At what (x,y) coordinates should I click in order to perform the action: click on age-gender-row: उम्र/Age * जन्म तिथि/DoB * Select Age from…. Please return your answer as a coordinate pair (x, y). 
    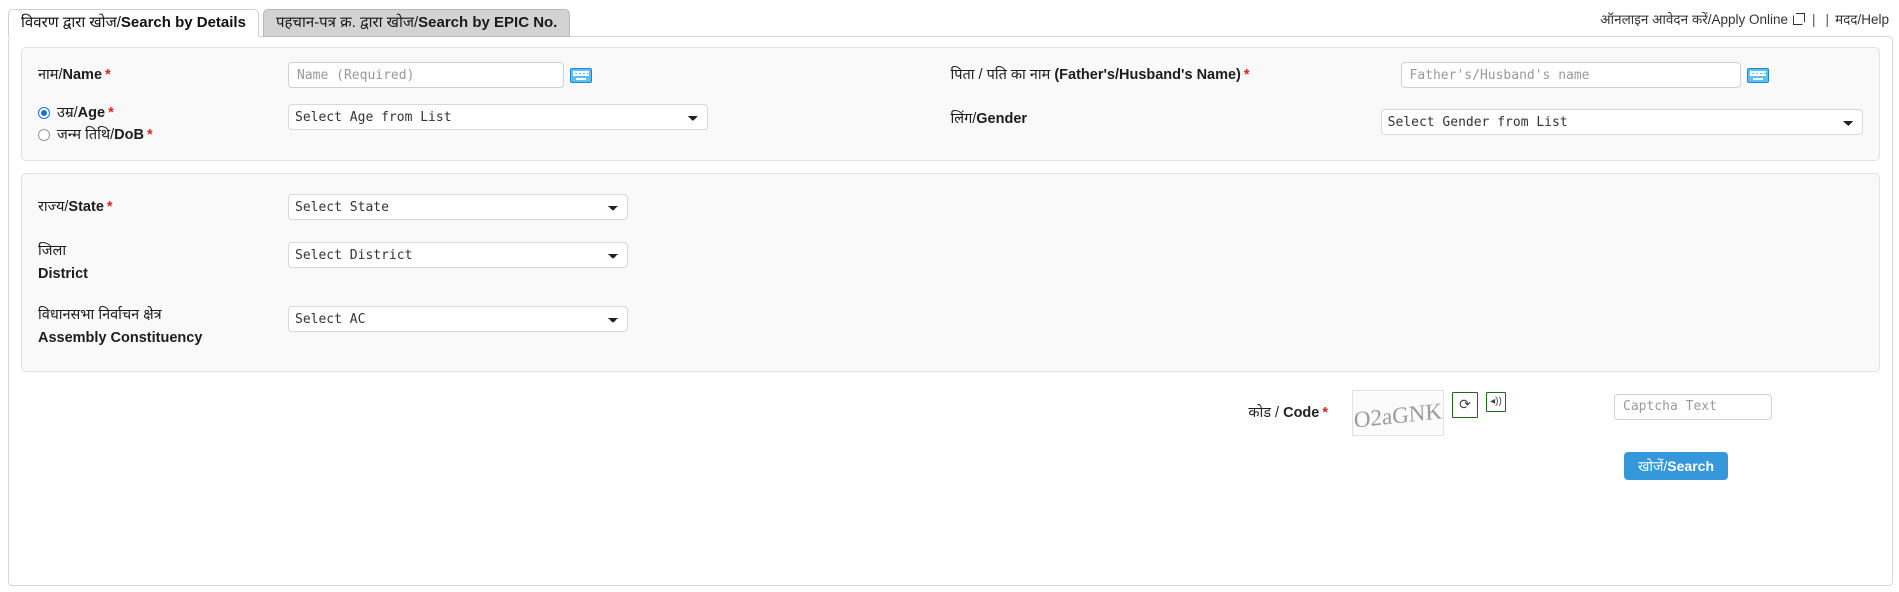
    Looking at the image, I should click on (950, 124).